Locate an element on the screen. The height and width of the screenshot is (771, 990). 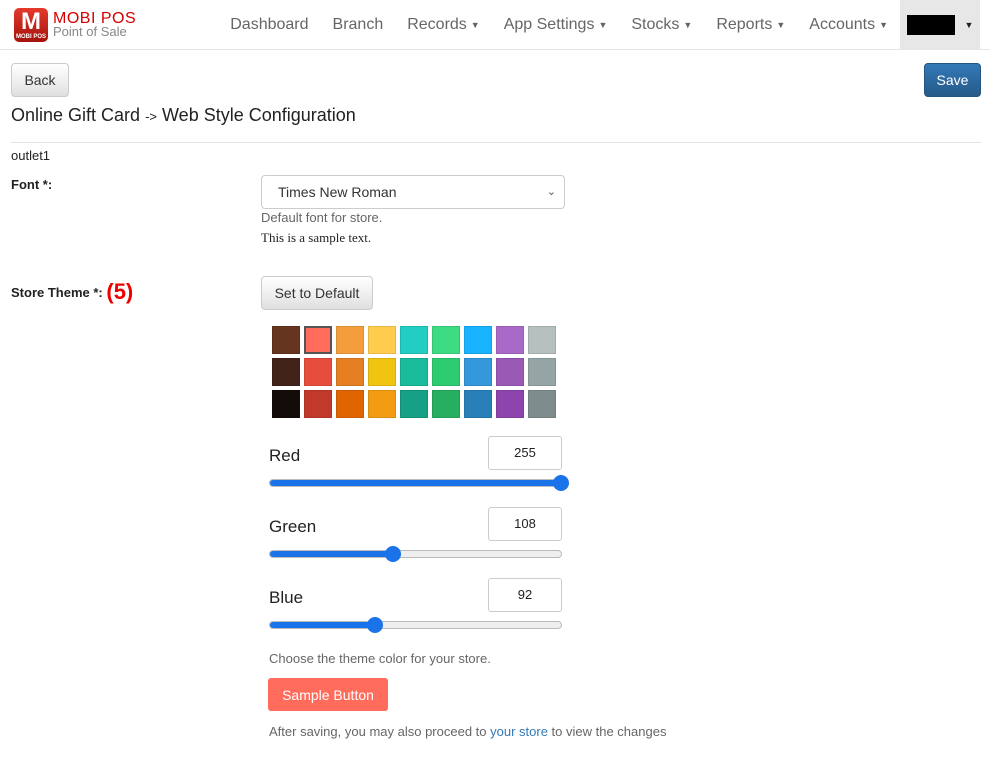
nav-item-accounts: Accounts ▼ is located at coordinates (848, 25).